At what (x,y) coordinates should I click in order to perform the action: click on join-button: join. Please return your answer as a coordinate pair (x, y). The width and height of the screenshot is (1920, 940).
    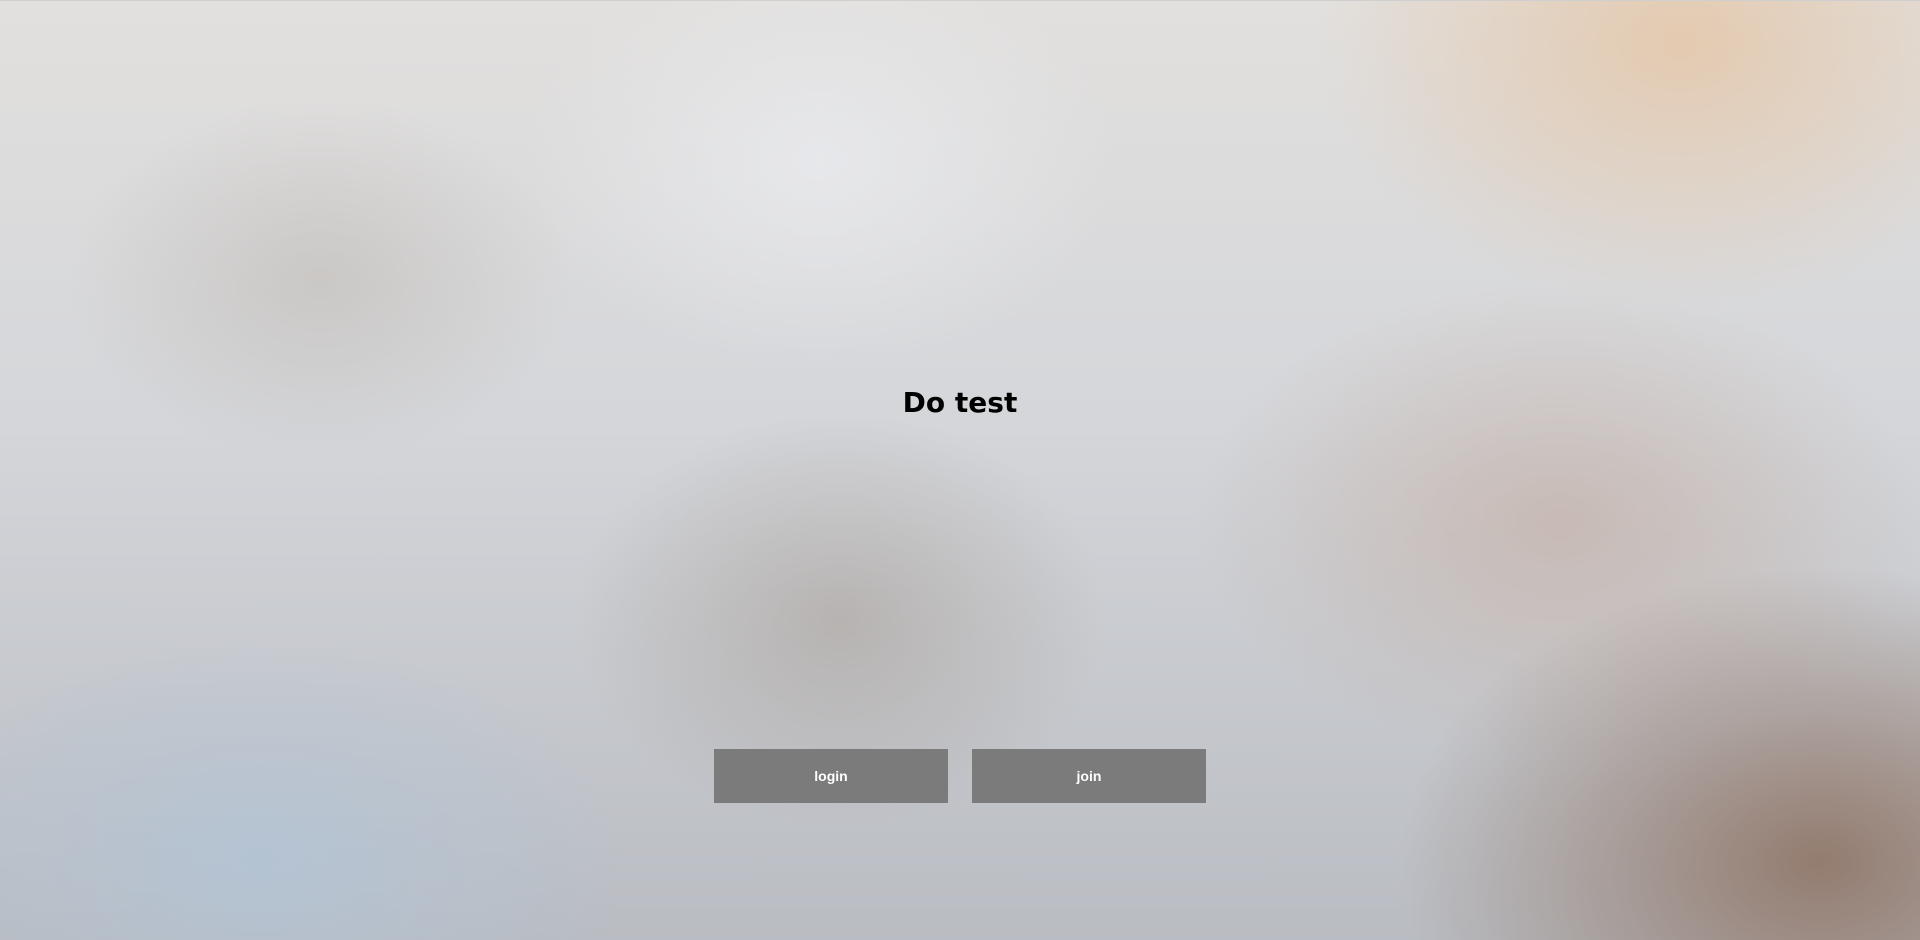
    Looking at the image, I should click on (1089, 776).